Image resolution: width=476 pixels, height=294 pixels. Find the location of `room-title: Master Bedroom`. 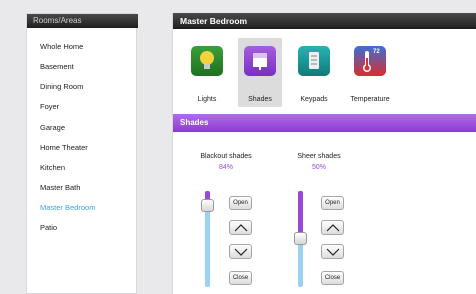

room-title: Master Bedroom is located at coordinates (324, 21).